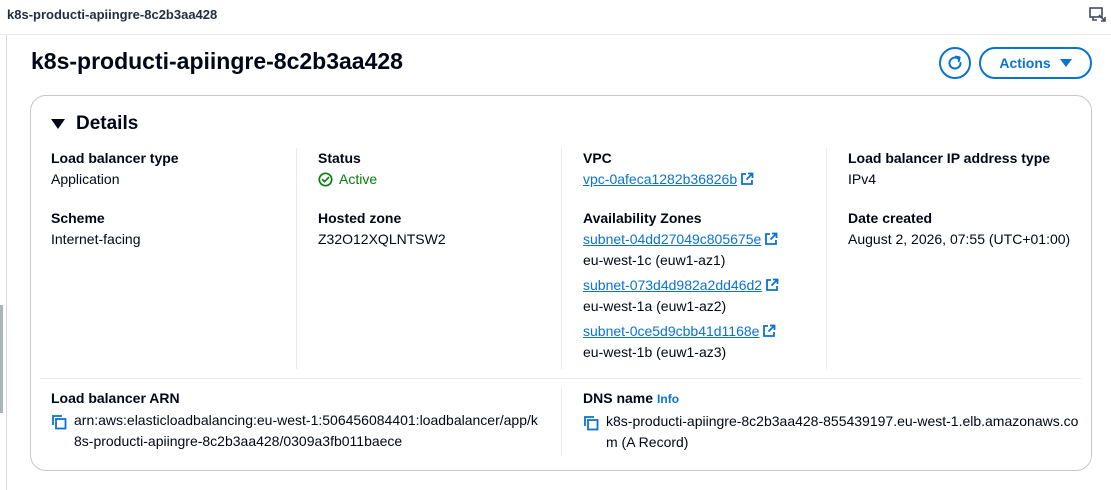 The image size is (1111, 490). I want to click on refresh-button, so click(955, 63).